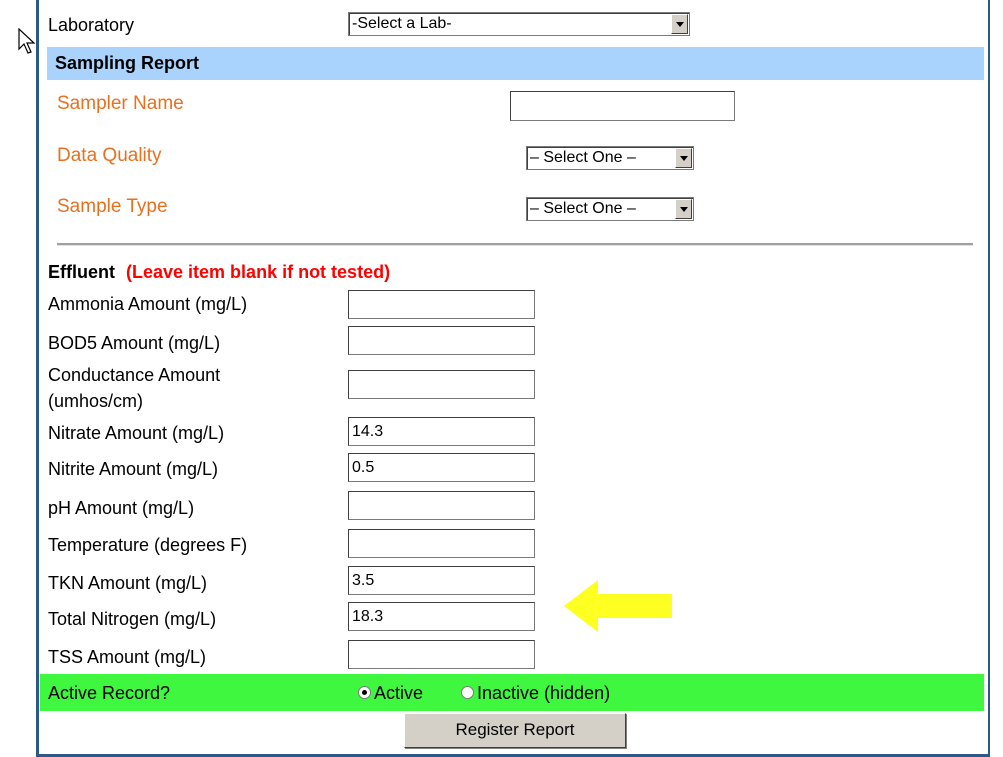 This screenshot has height=757, width=1003. I want to click on sample-type-label: Sample Type, so click(112, 206).